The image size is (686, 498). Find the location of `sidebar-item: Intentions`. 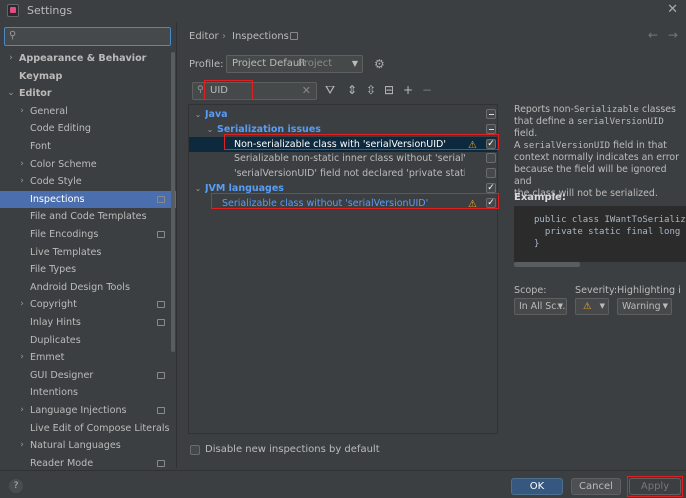

sidebar-item: Intentions is located at coordinates (88, 393).